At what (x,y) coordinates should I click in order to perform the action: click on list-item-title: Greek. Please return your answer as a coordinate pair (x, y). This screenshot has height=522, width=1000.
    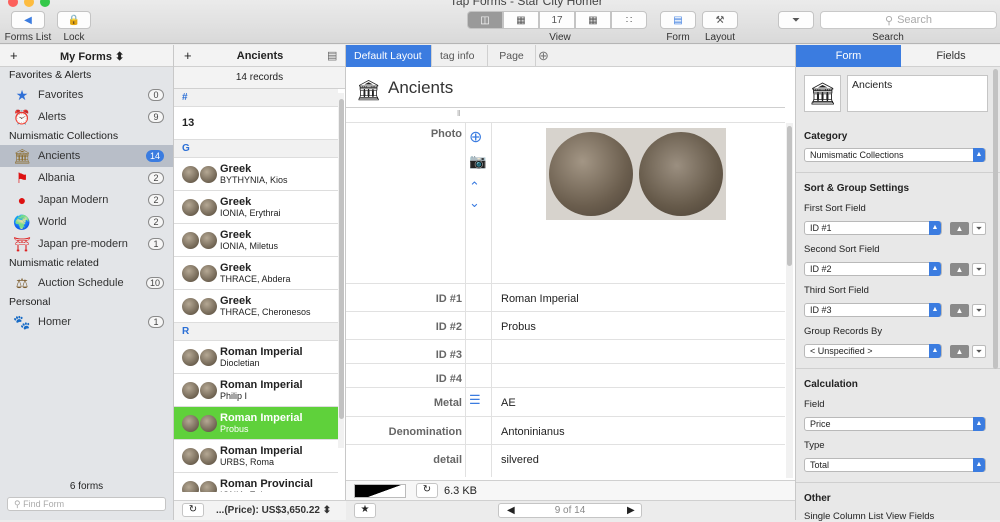
    Looking at the image, I should click on (236, 168).